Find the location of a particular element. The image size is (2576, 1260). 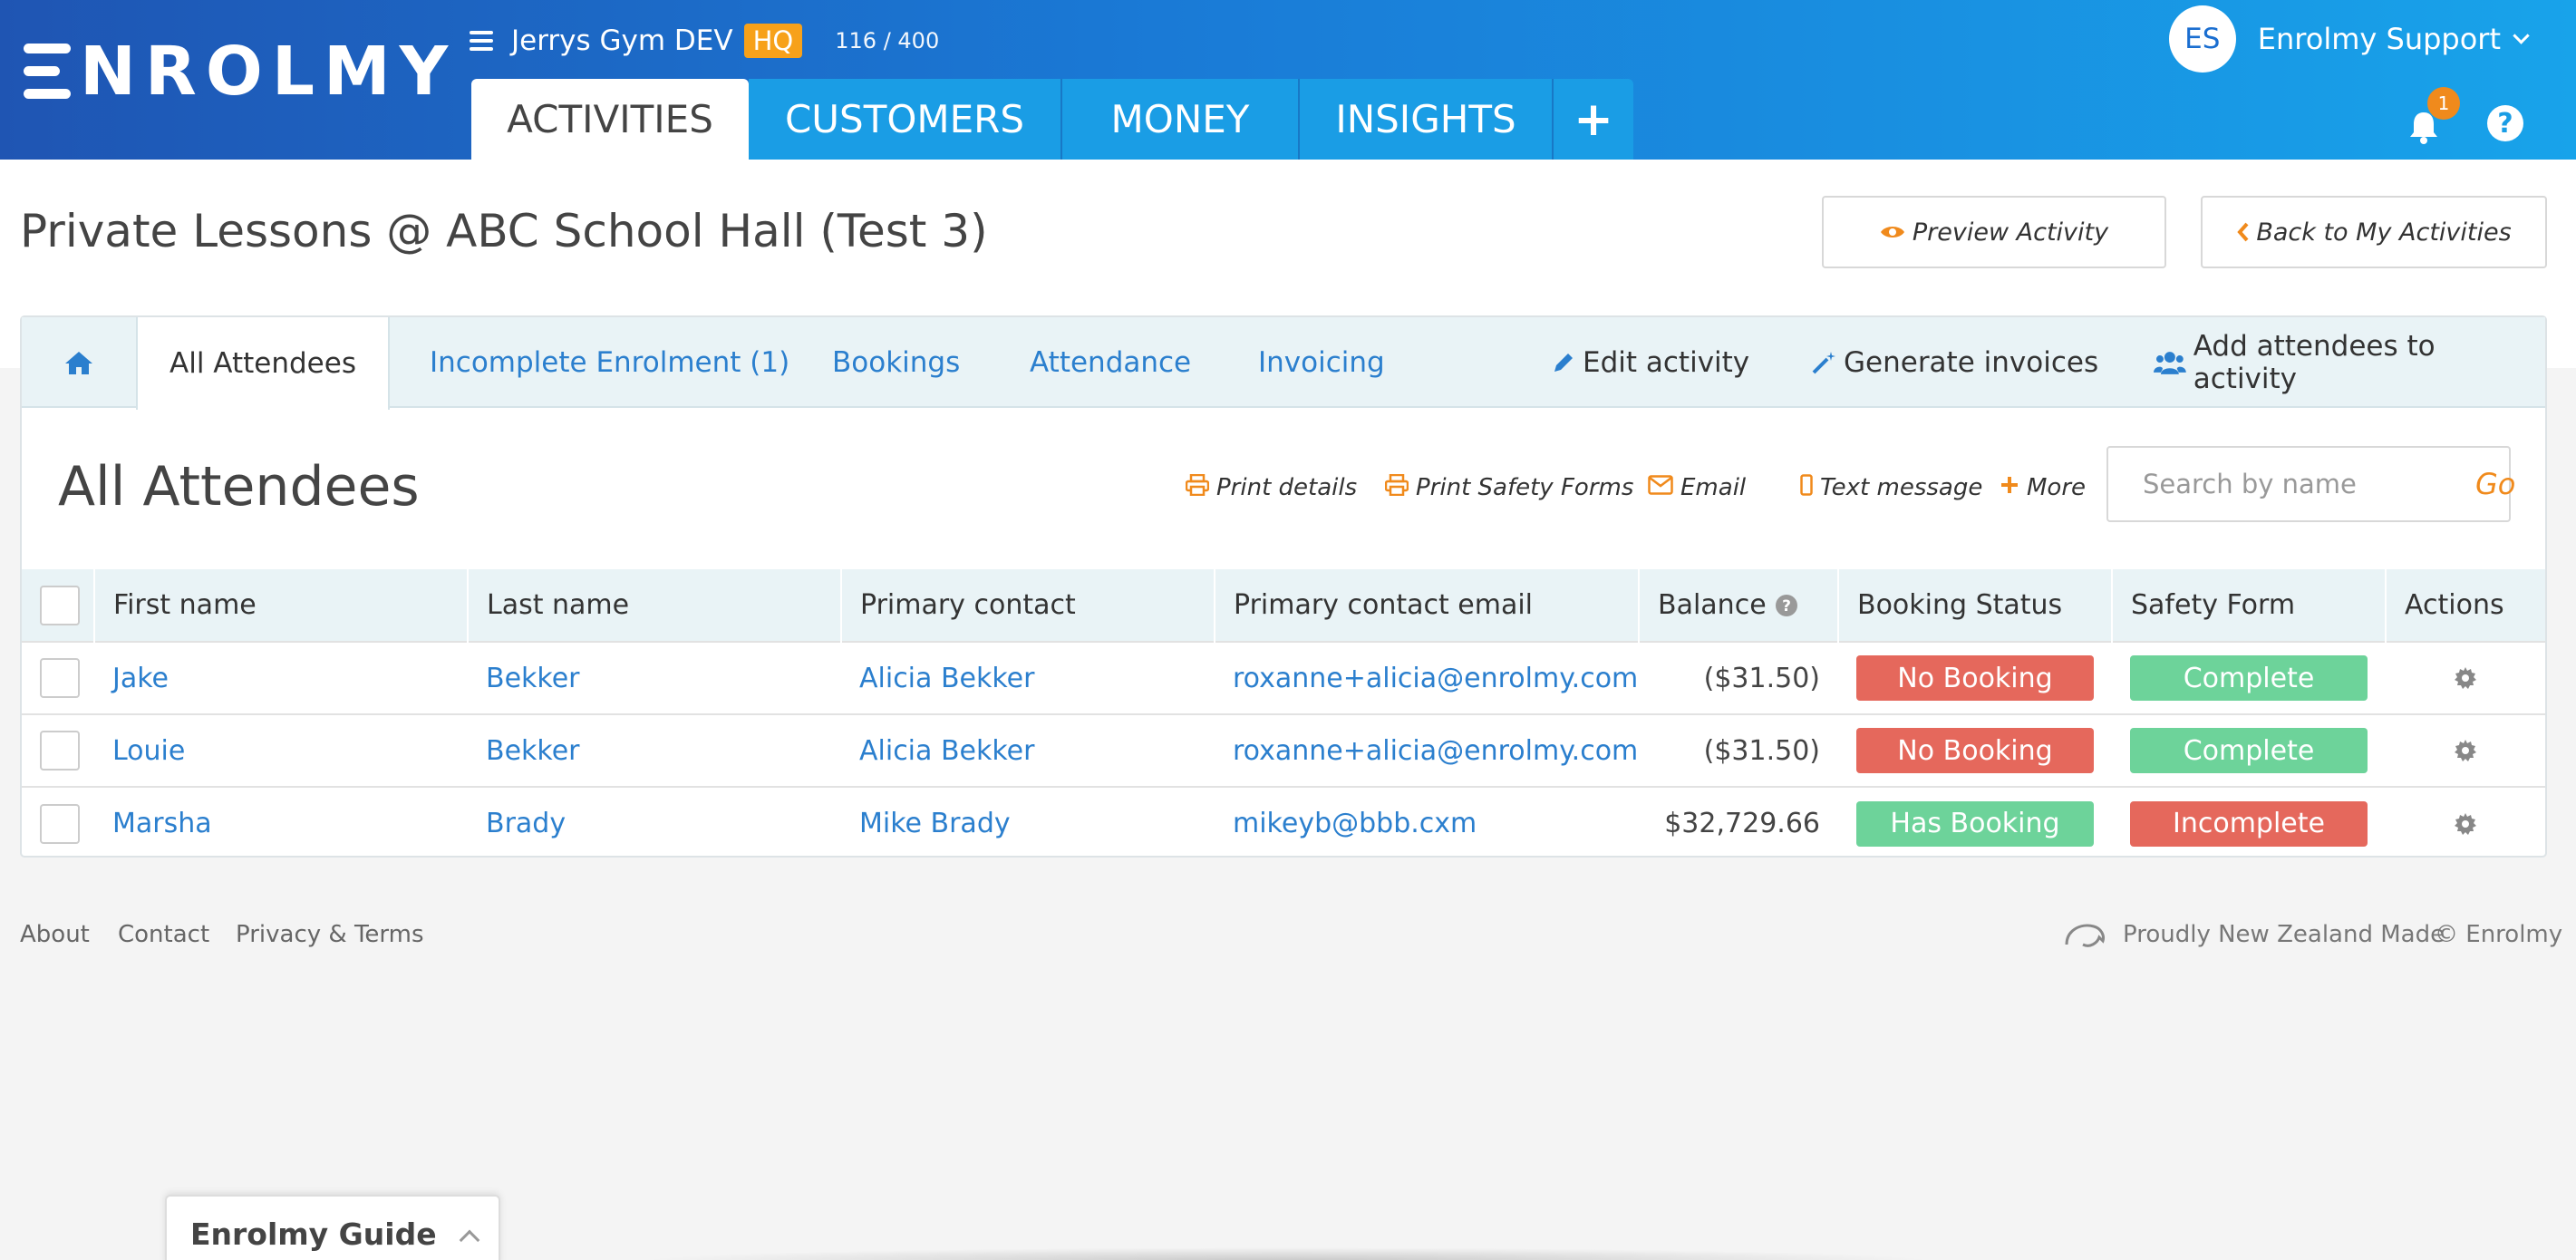

tab-activities: ACTIVITIES is located at coordinates (610, 120).